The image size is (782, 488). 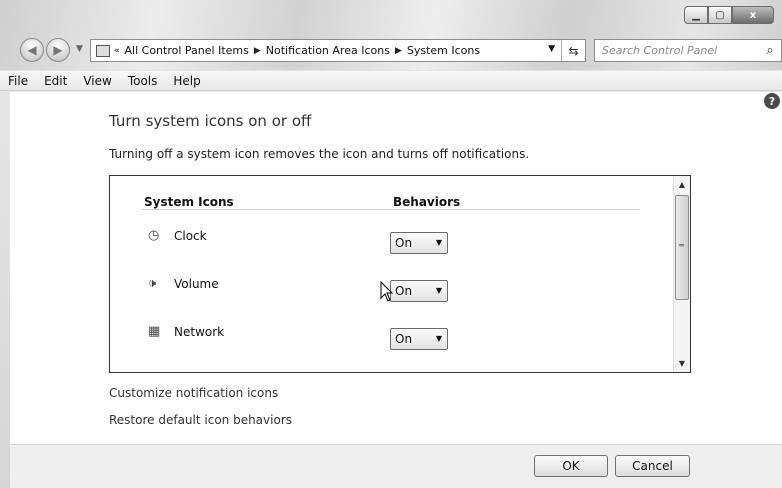 I want to click on volume-behavior-select: On ▼, so click(x=419, y=291).